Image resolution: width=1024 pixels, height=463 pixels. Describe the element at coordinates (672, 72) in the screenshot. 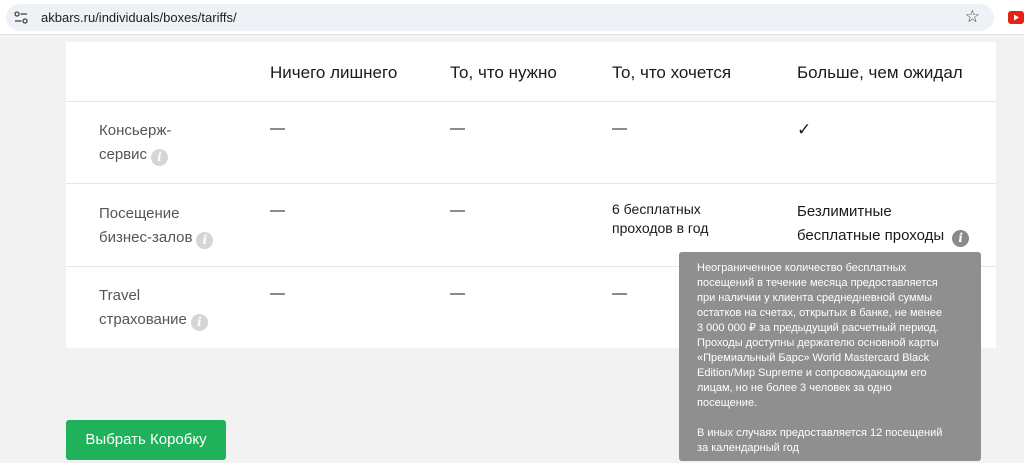

I see `column-header-3: То, что хочется` at that location.